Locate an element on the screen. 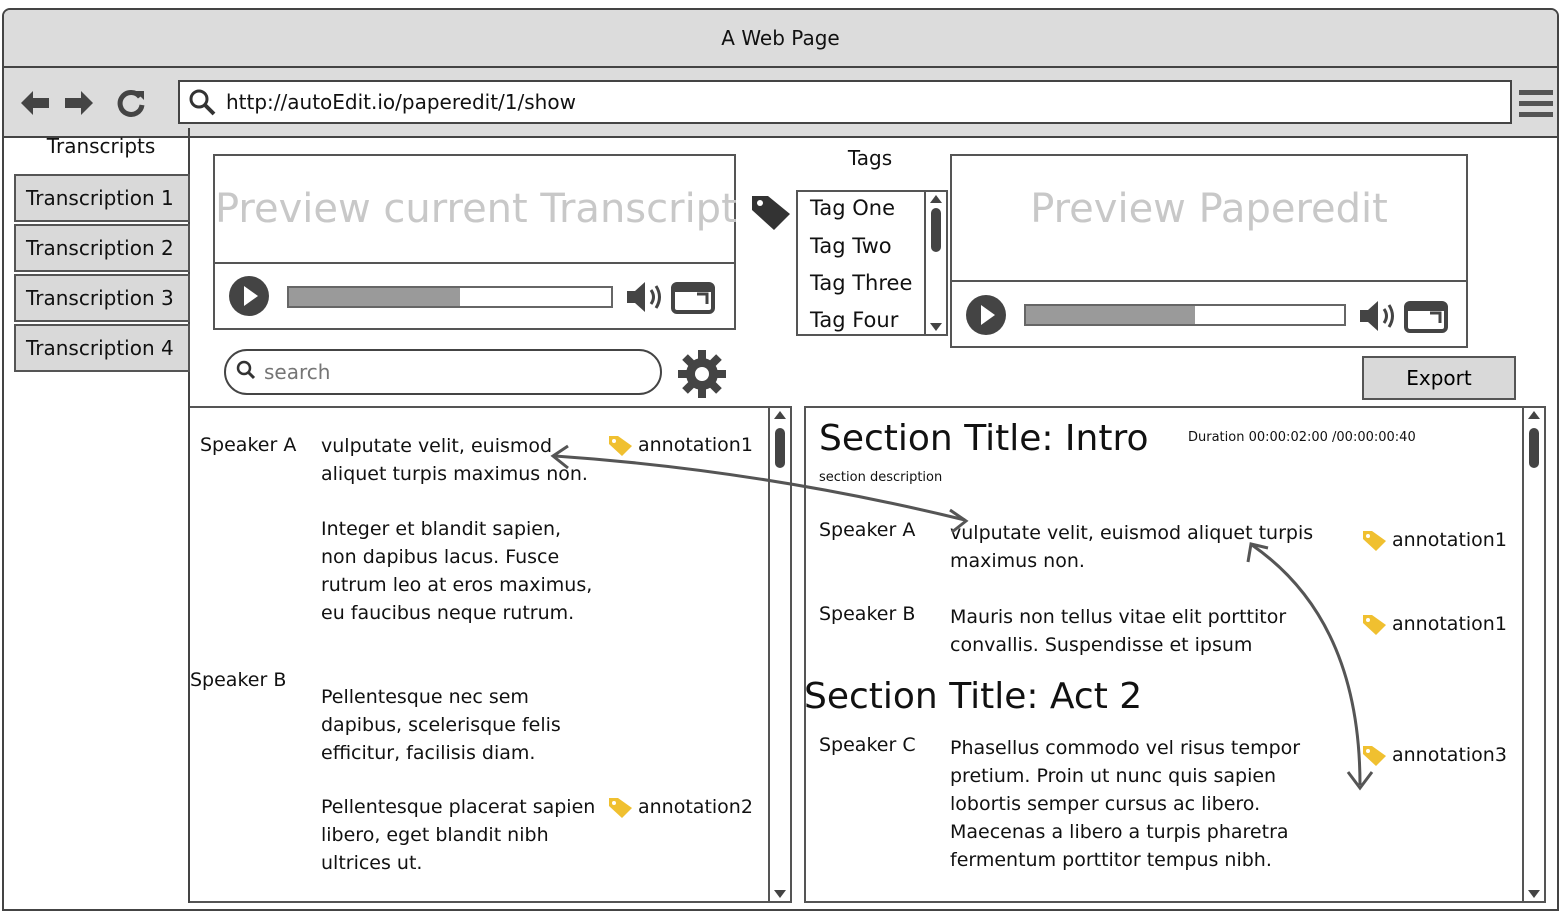 Image resolution: width=1561 pixels, height=911 pixels. tags-list: Tag One Tag Two Tag Three Tag Four is located at coordinates (872, 263).